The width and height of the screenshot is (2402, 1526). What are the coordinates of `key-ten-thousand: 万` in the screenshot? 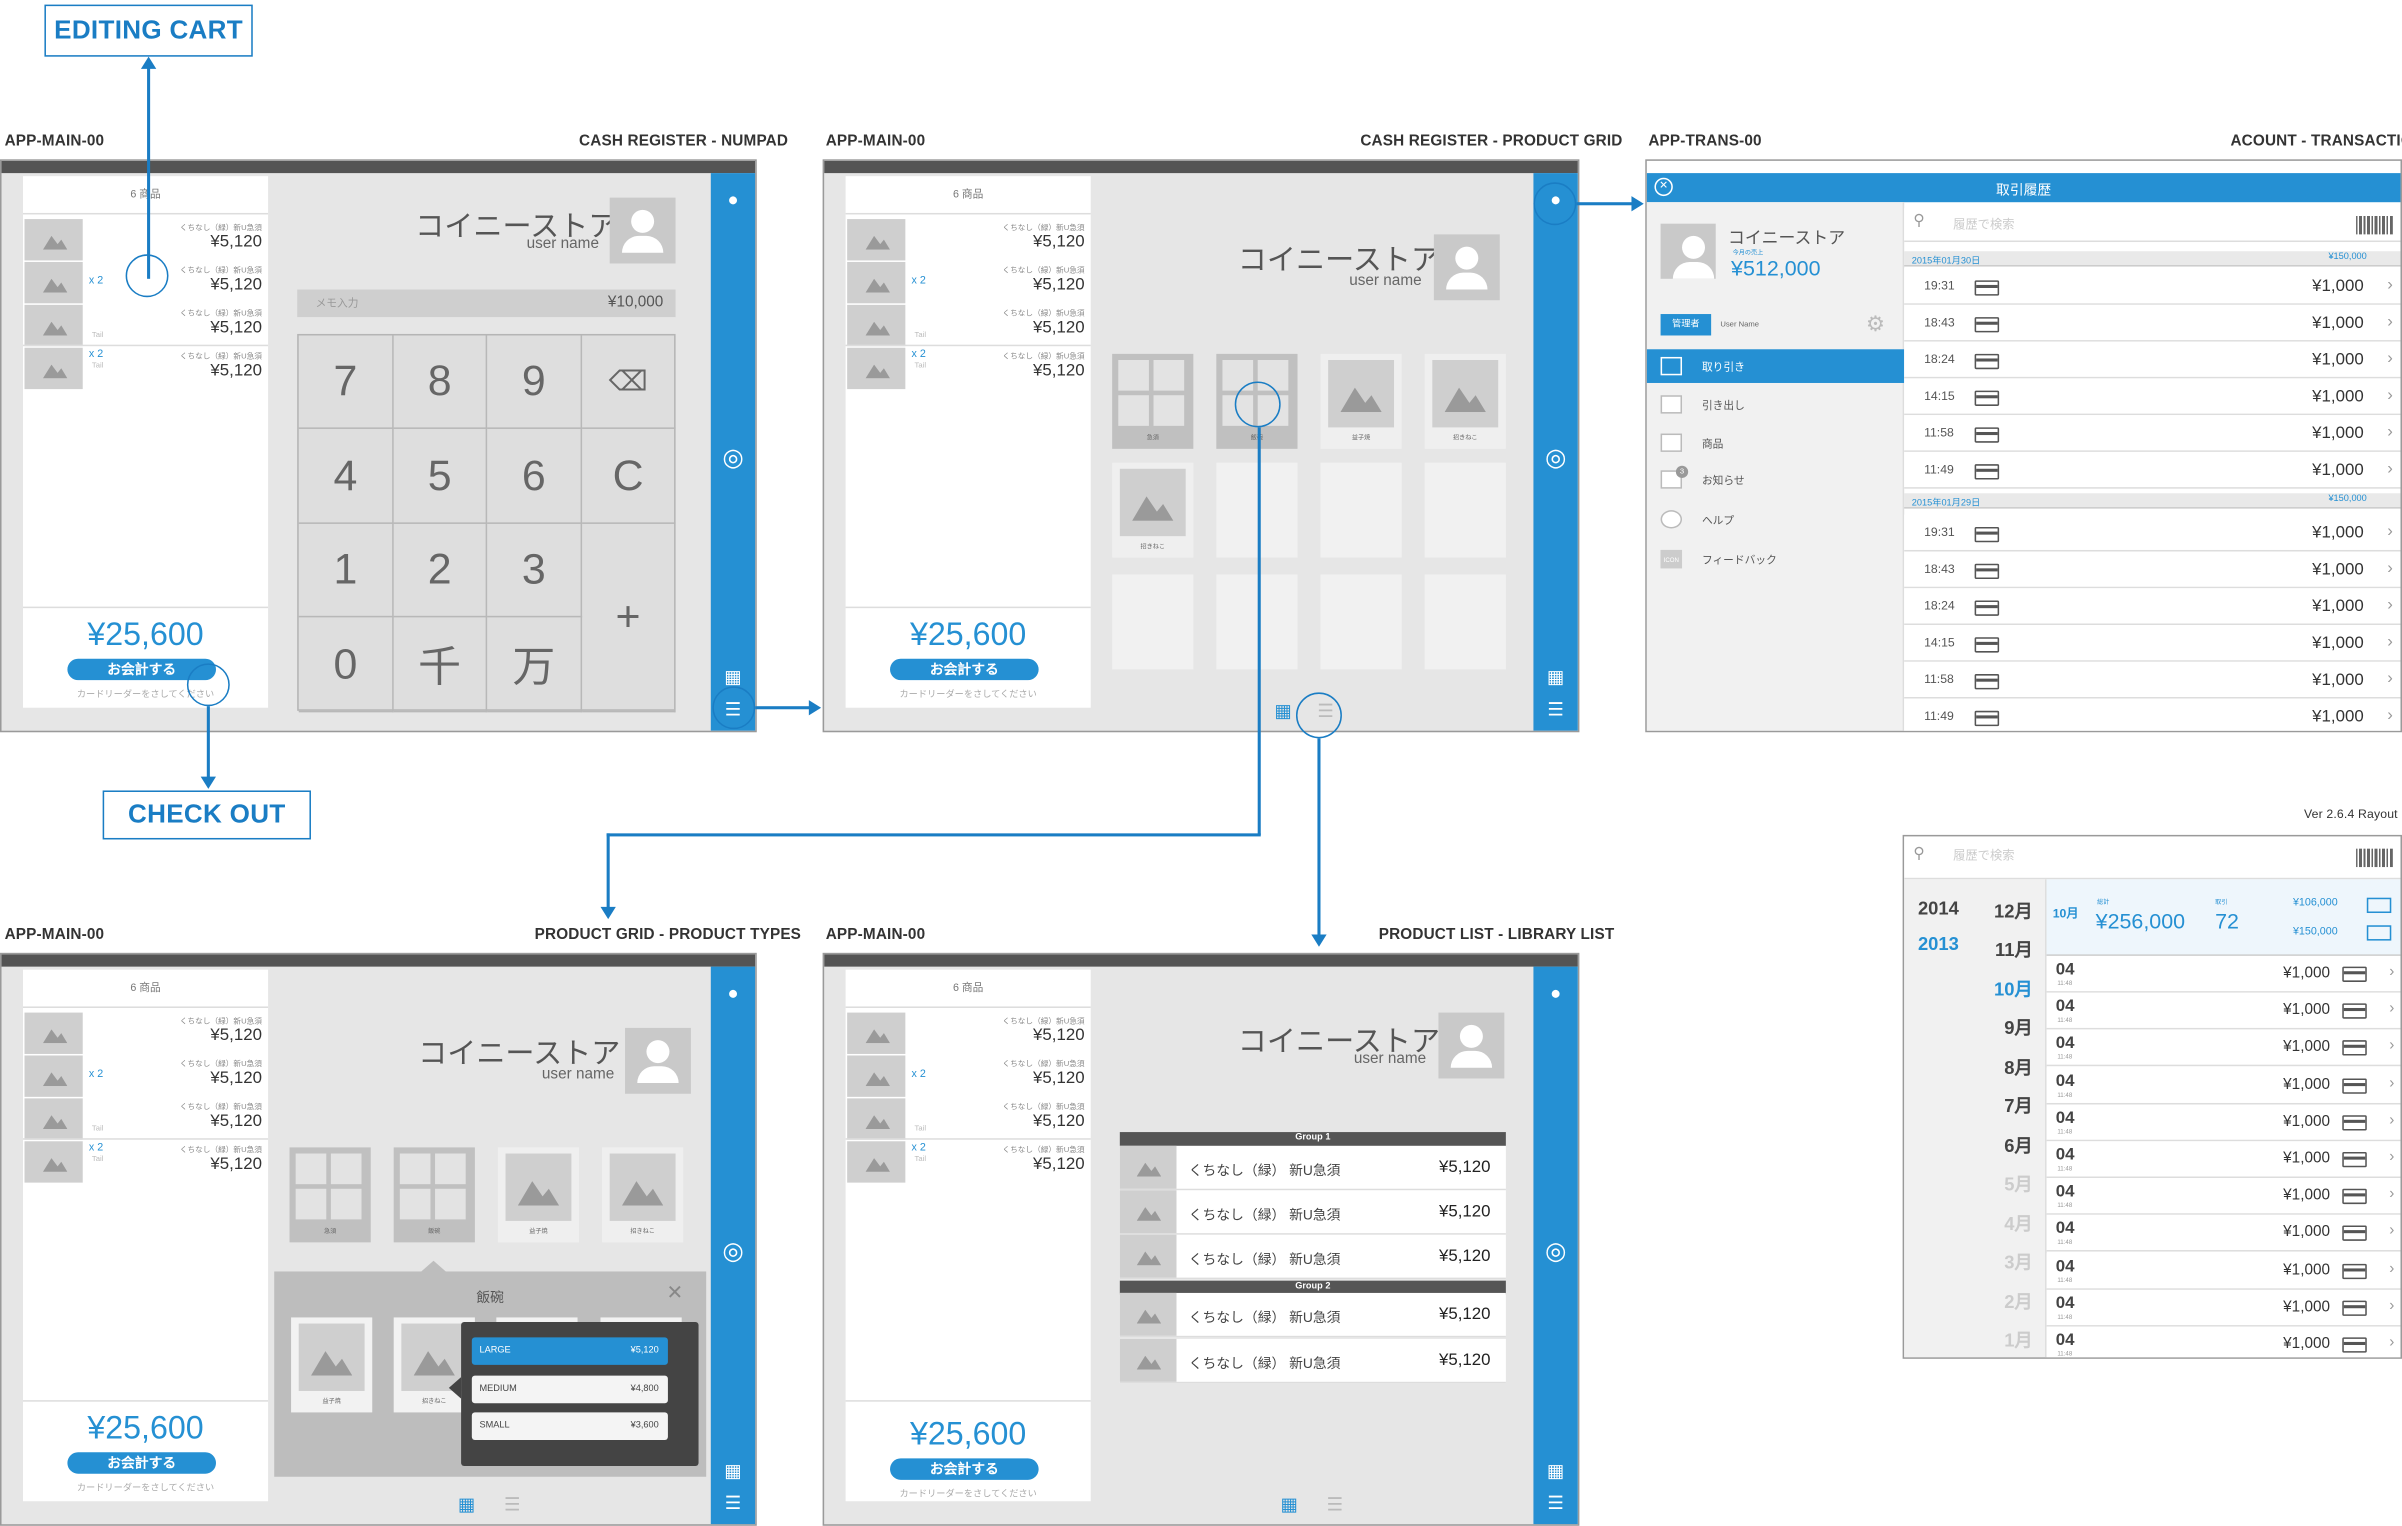 It's located at (535, 665).